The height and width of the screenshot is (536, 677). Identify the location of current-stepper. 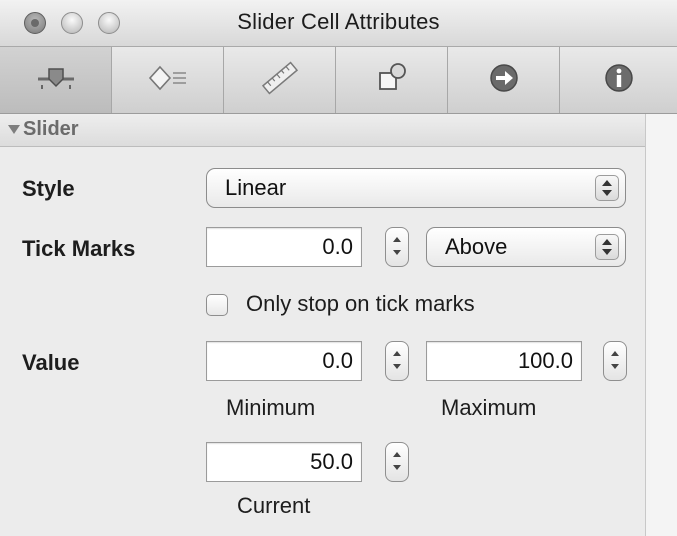
(397, 462).